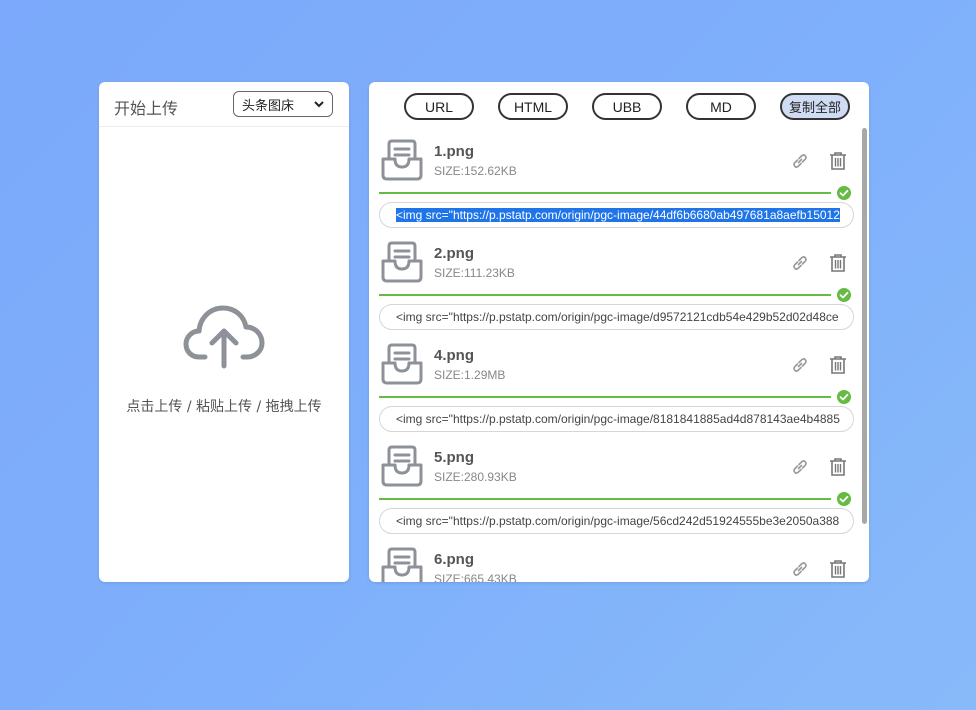 This screenshot has height=710, width=976. What do you see at coordinates (454, 457) in the screenshot?
I see `file-name: 5.png` at bounding box center [454, 457].